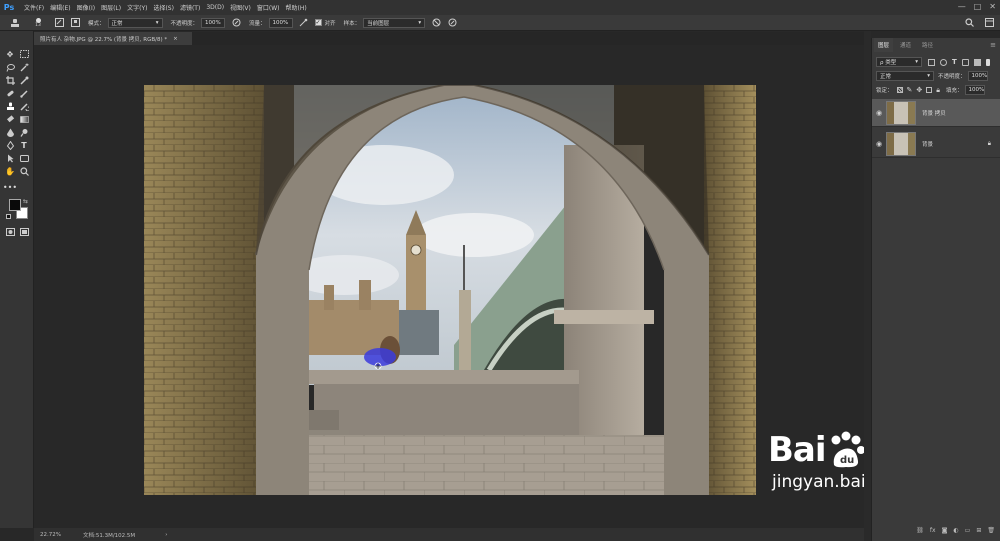 Image resolution: width=1000 pixels, height=541 pixels. Describe the element at coordinates (992, 6) in the screenshot. I see `close-window-button: ✕` at that location.